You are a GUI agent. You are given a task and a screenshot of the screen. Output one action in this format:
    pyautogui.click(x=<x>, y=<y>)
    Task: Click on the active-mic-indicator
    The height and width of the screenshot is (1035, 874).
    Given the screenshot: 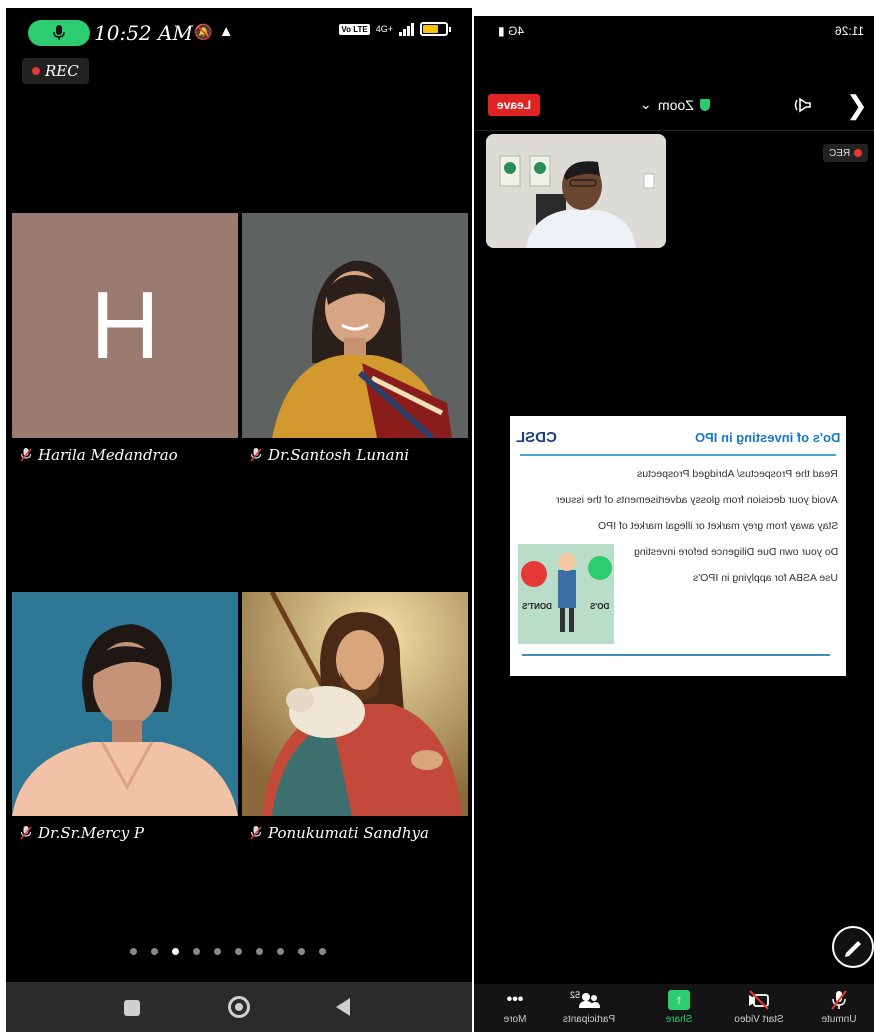 What is the action you would take?
    pyautogui.click(x=59, y=33)
    